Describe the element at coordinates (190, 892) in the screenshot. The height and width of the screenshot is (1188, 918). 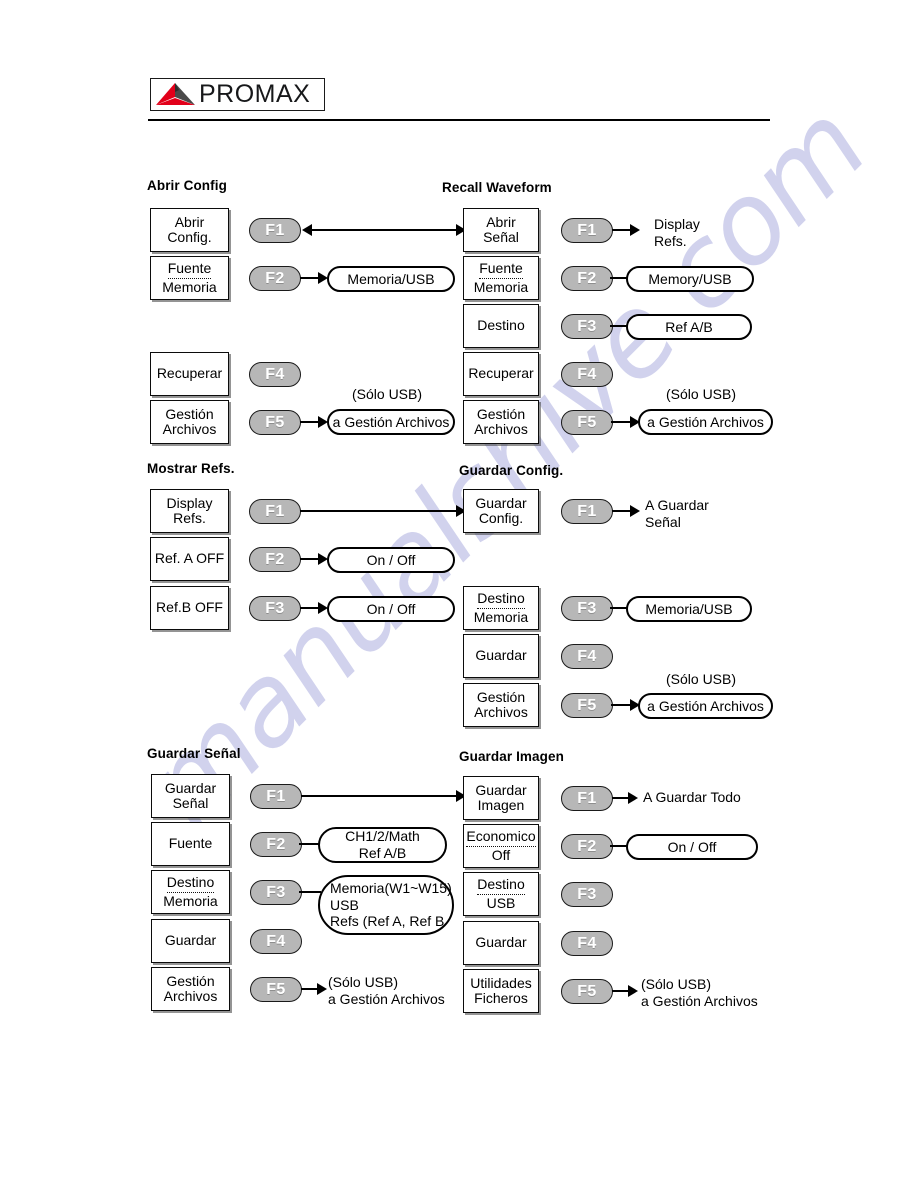
I see `menu-box-destino-memoria-senal: Destino Memoria` at that location.